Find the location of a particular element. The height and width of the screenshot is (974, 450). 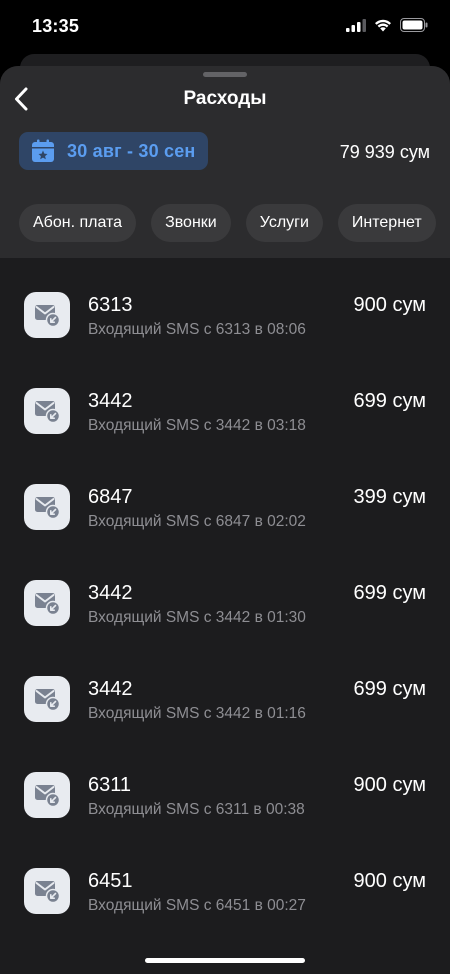

battery-icon is located at coordinates (414, 25).